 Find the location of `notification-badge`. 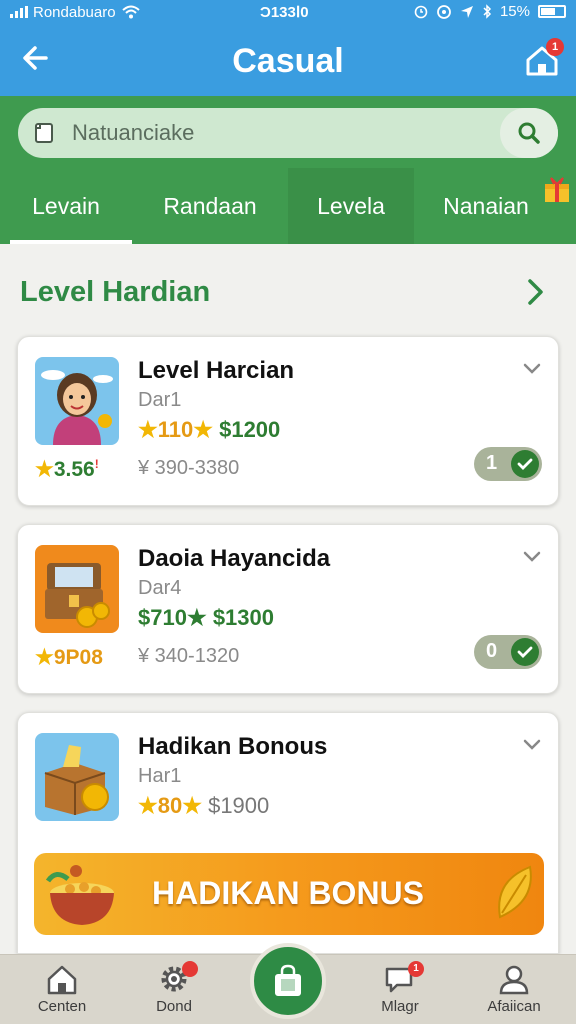

notification-badge is located at coordinates (190, 969).